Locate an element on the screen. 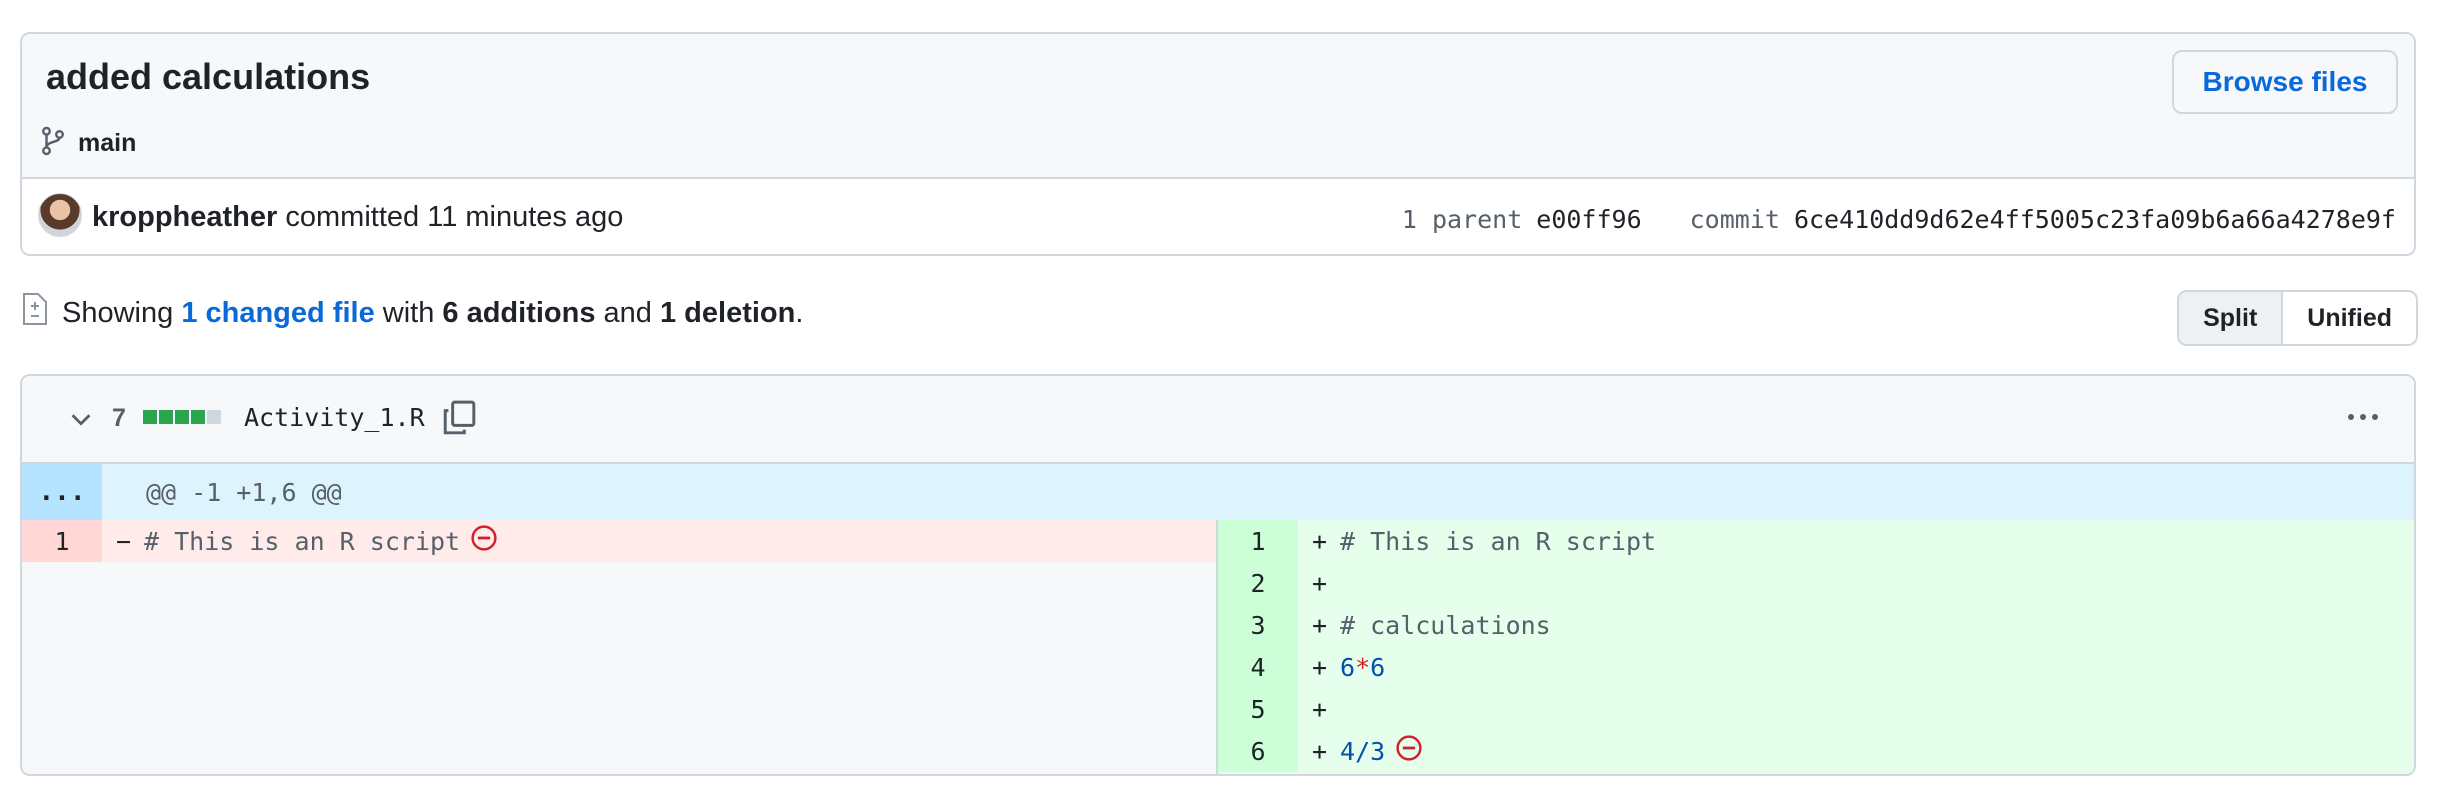 The width and height of the screenshot is (2438, 800). branch-info: main is located at coordinates (88, 143).